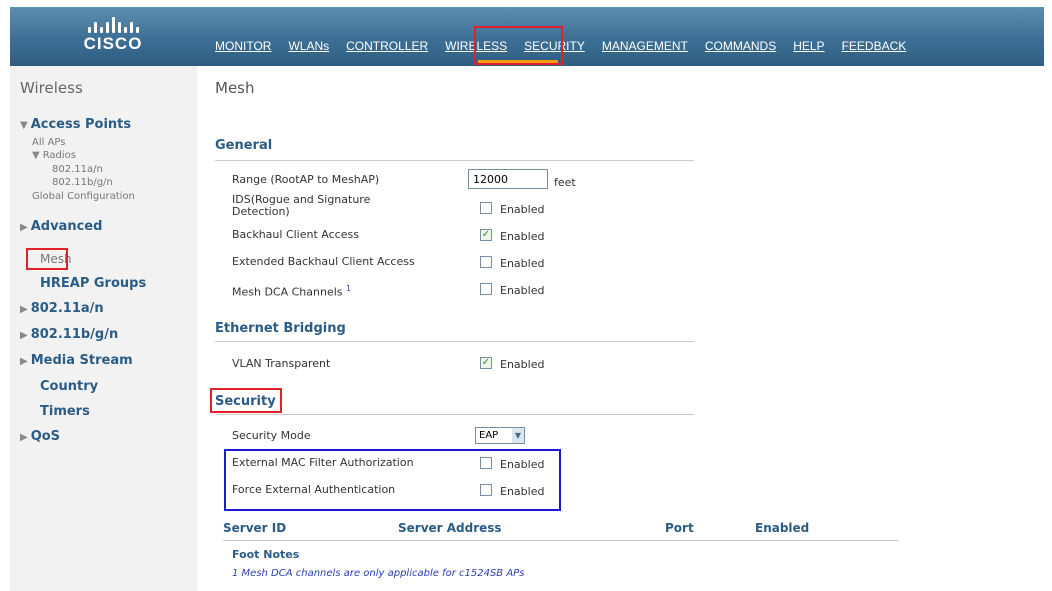 The height and width of the screenshot is (591, 1052). What do you see at coordinates (486, 262) in the screenshot?
I see `ext-backhaul-checkbox` at bounding box center [486, 262].